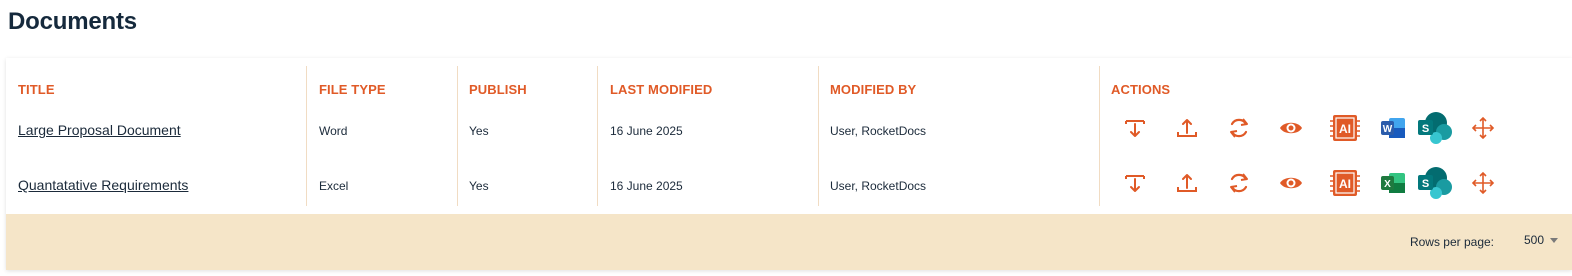  What do you see at coordinates (1388, 129) in the screenshot?
I see `svg-text: W` at bounding box center [1388, 129].